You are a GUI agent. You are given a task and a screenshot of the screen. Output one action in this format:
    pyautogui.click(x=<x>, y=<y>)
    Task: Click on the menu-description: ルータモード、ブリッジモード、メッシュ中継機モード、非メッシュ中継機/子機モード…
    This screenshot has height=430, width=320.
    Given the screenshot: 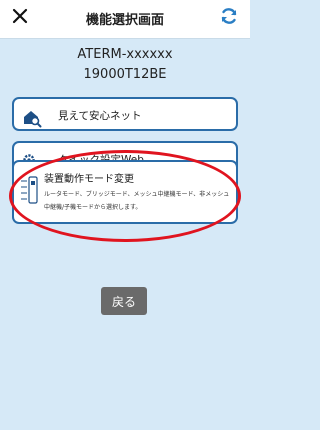 What is the action you would take?
    pyautogui.click(x=137, y=201)
    